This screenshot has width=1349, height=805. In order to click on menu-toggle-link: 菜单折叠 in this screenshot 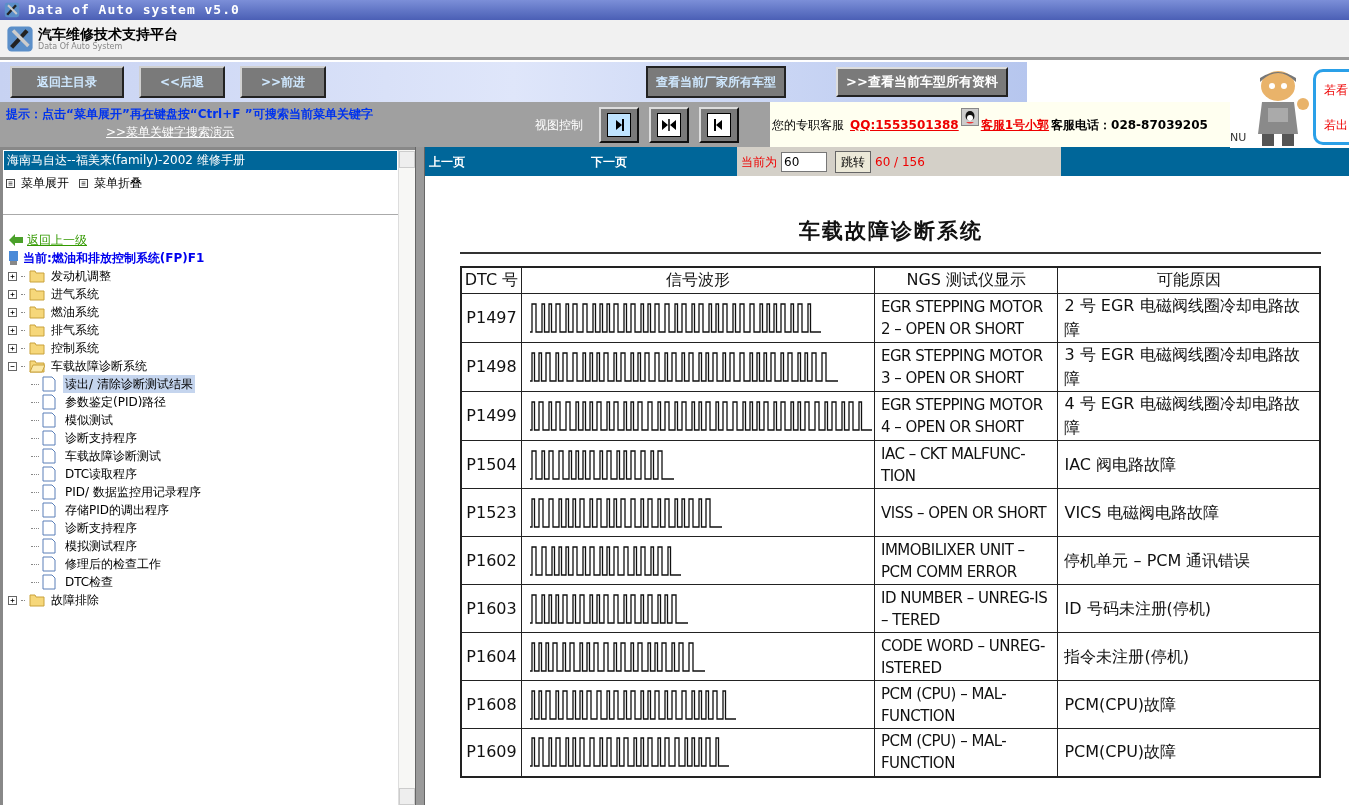, I will do `click(118, 183)`.